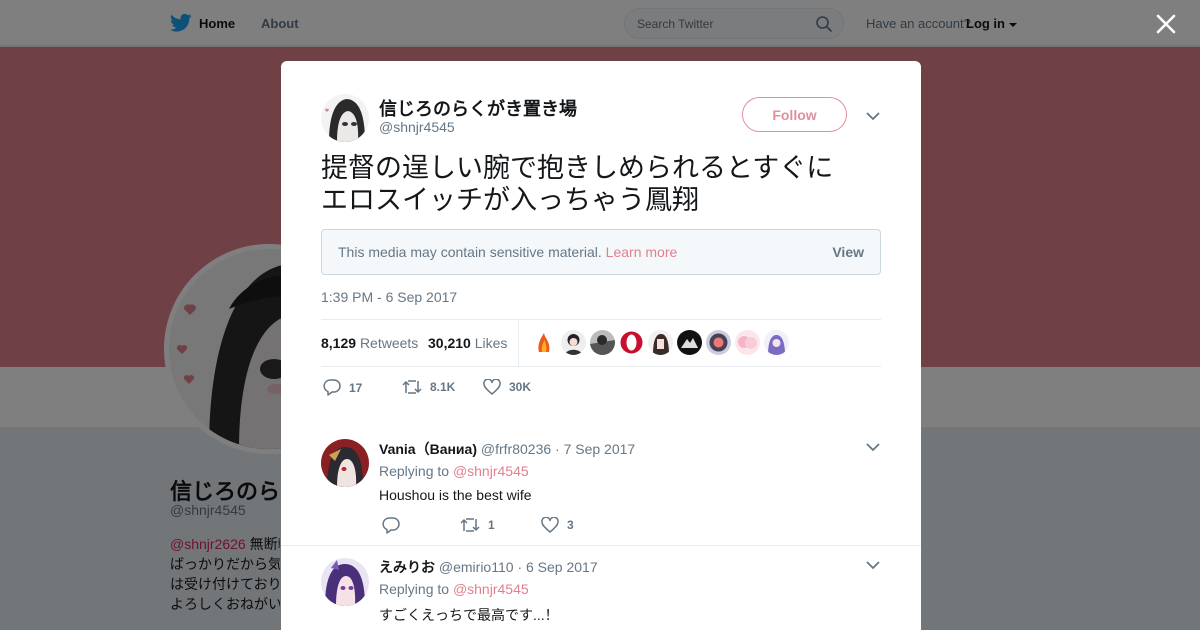  Describe the element at coordinates (469, 615) in the screenshot. I see `reply-text: すごくえっちで最高です...！` at that location.